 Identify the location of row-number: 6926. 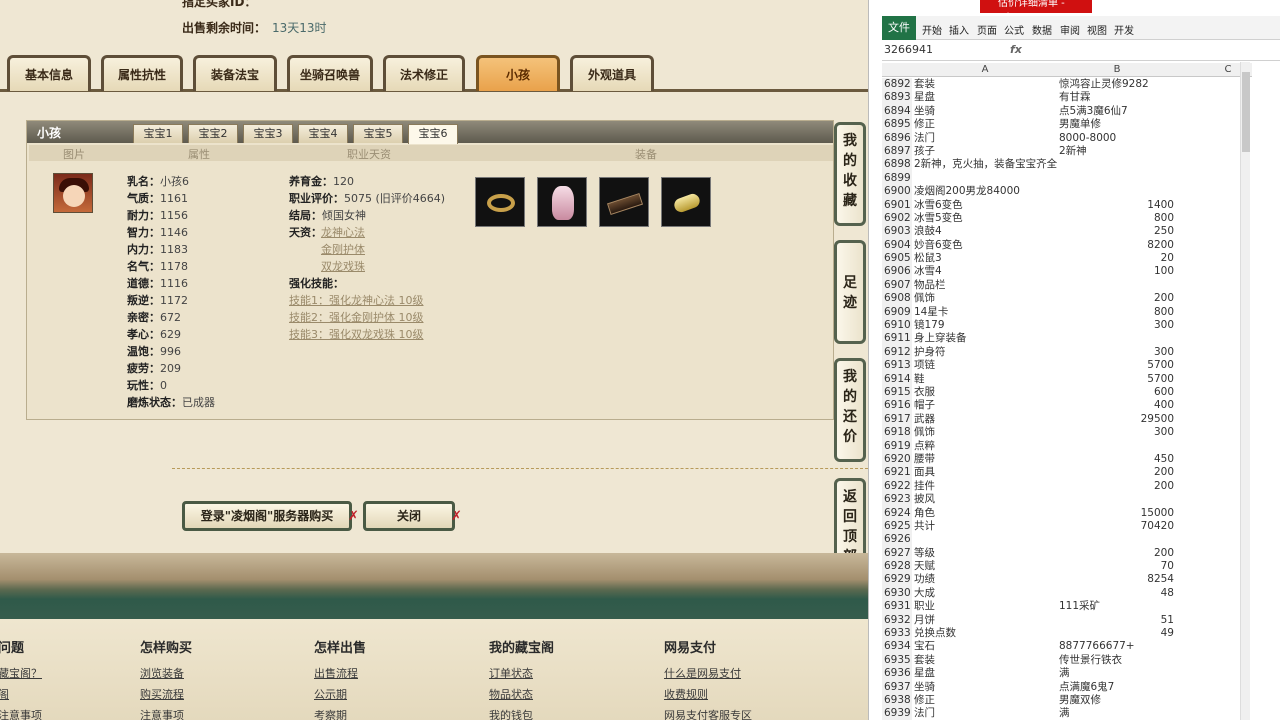
(897, 540).